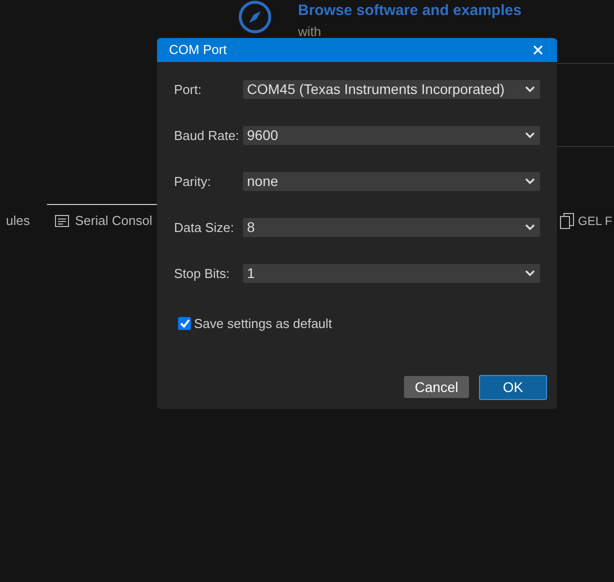  Describe the element at coordinates (184, 323) in the screenshot. I see `checkbox` at that location.